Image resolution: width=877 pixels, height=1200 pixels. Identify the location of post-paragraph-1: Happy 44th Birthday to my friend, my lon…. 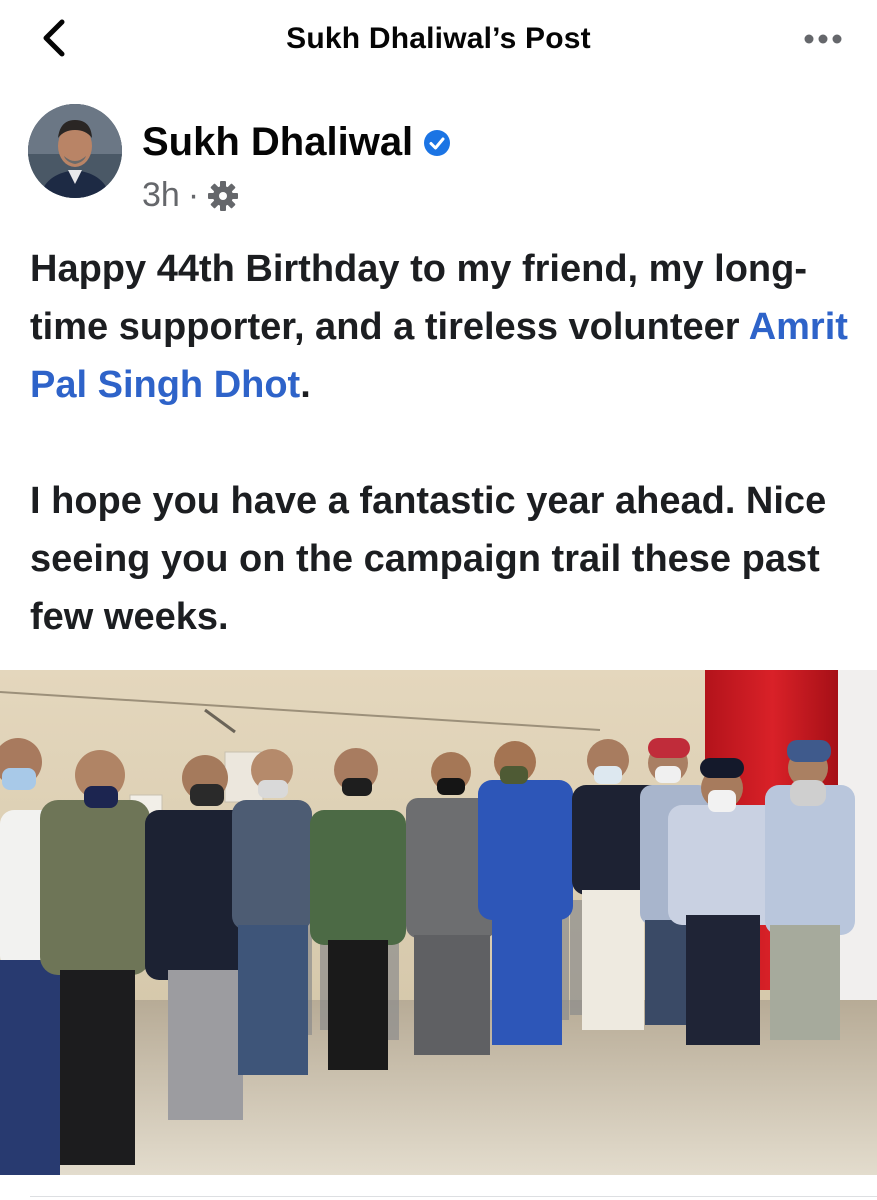
(440, 327).